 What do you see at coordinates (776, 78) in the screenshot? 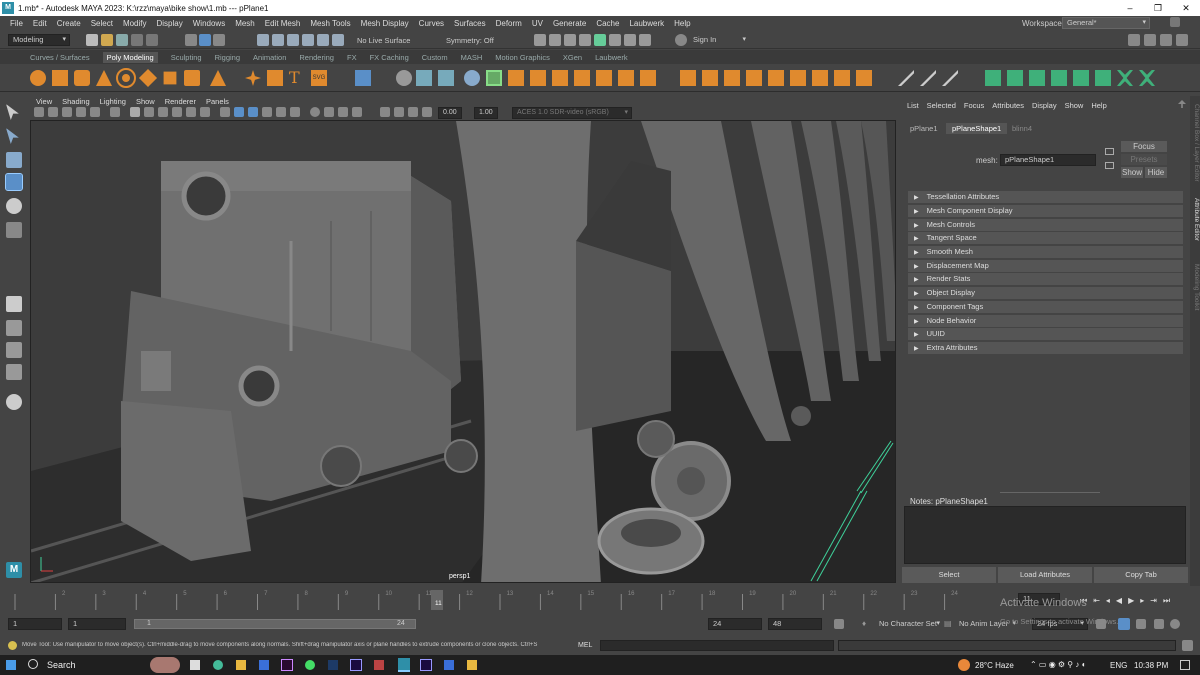
I see `append-polygon-icon` at bounding box center [776, 78].